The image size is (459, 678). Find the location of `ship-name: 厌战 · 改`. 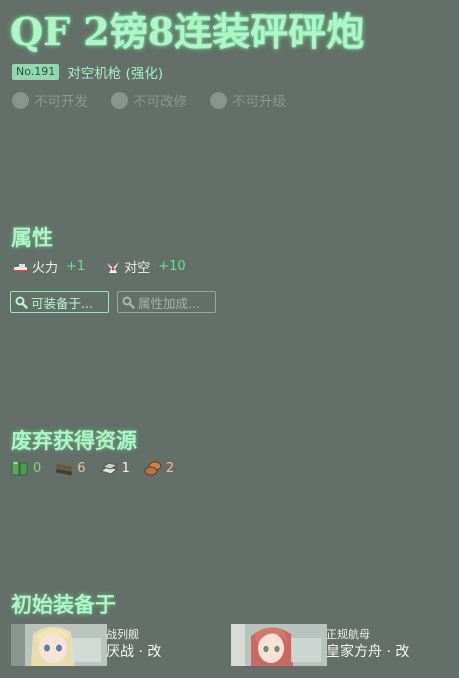

ship-name: 厌战 · 改 is located at coordinates (134, 652).